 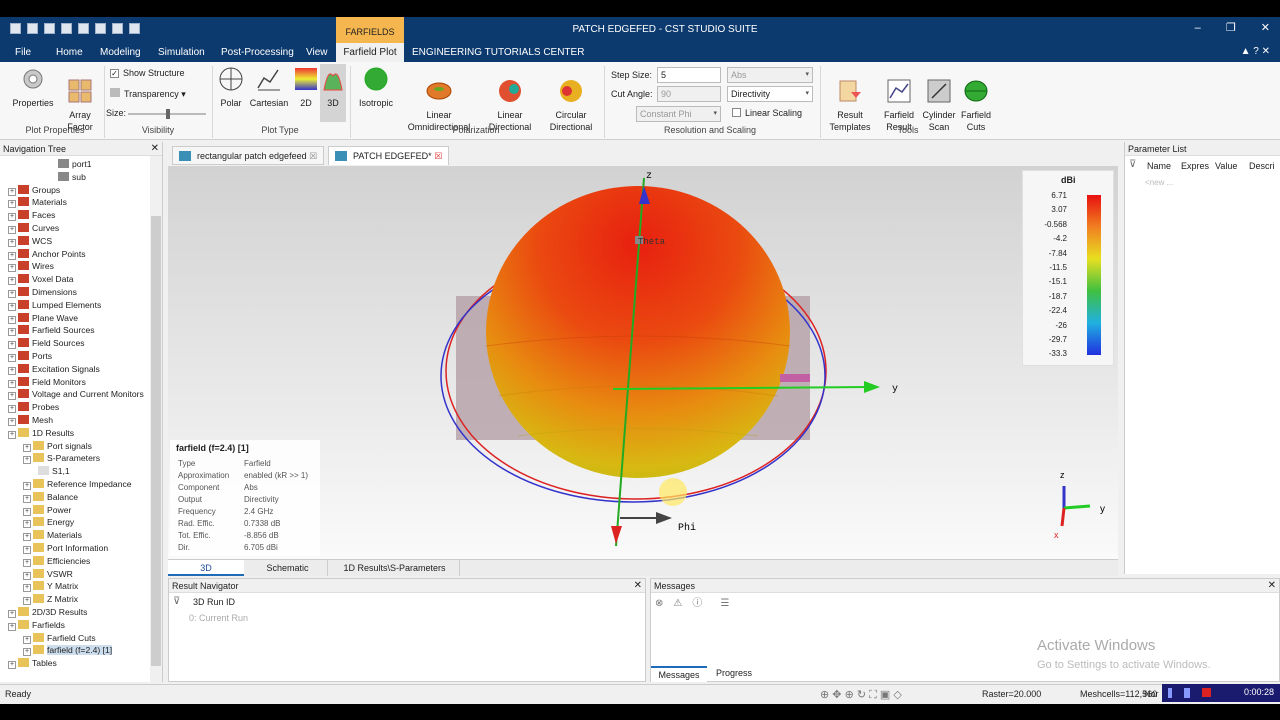 What do you see at coordinates (31, 215) in the screenshot?
I see `tree-item: + Faces` at bounding box center [31, 215].